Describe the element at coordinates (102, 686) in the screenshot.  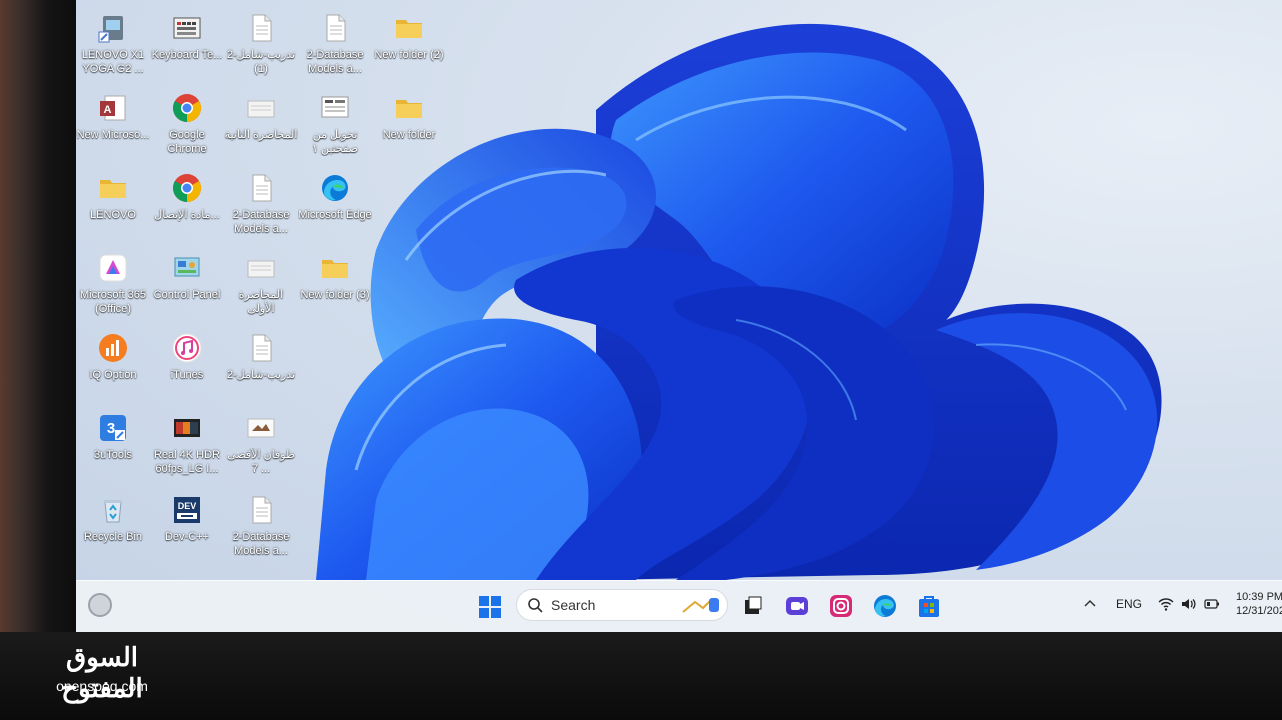
I see `watermark-latin: opensooq.com` at that location.